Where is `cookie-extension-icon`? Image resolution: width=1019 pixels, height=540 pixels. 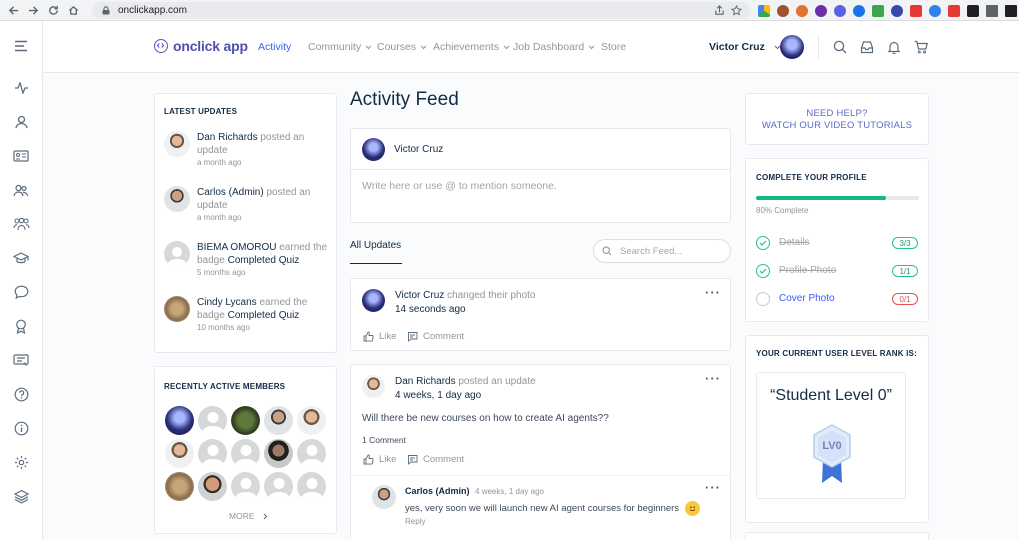
cookie-extension-icon is located at coordinates (783, 10).